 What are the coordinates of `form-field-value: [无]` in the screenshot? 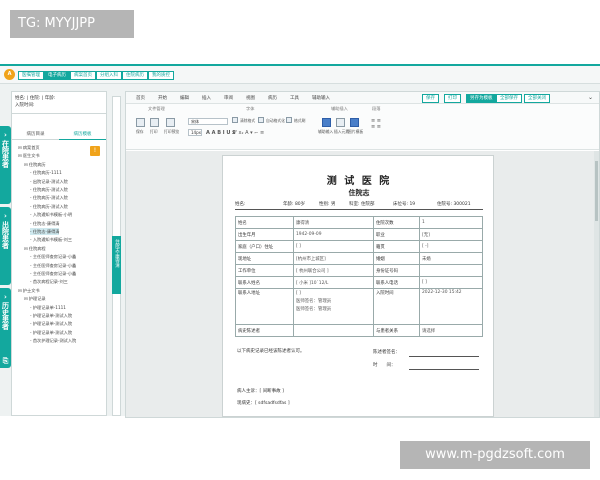 It's located at (451, 234).